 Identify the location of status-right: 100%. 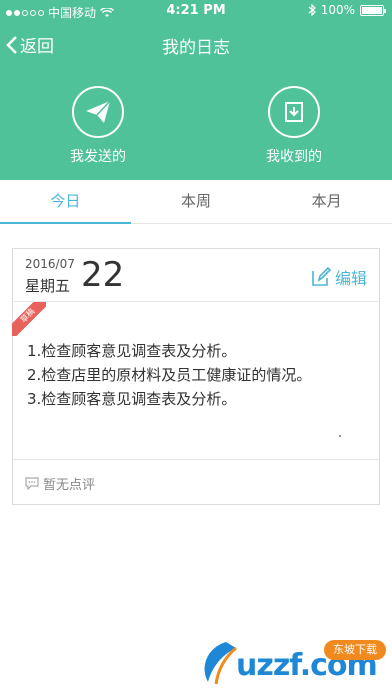
(347, 10).